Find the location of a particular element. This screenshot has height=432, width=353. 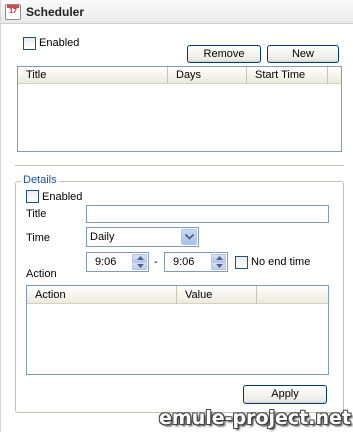

watermark: emule-project.net is located at coordinates (255, 418).